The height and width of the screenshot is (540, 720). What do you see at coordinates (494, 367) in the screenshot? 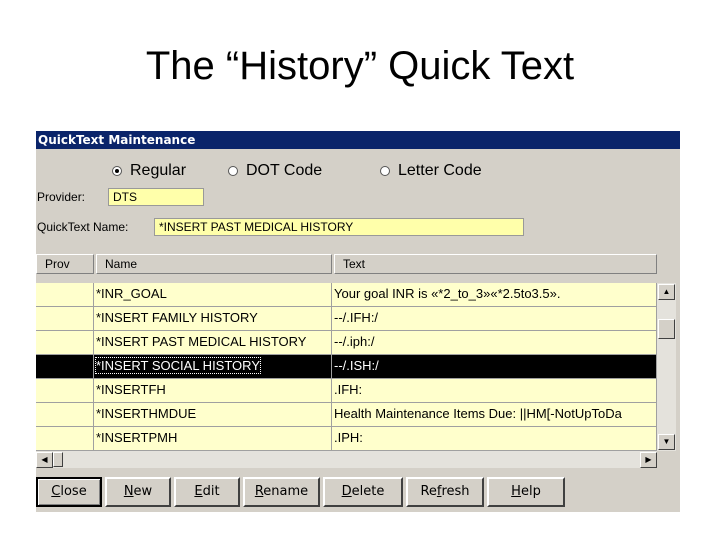
I see `cell-text: --/.ISH:/` at bounding box center [494, 367].